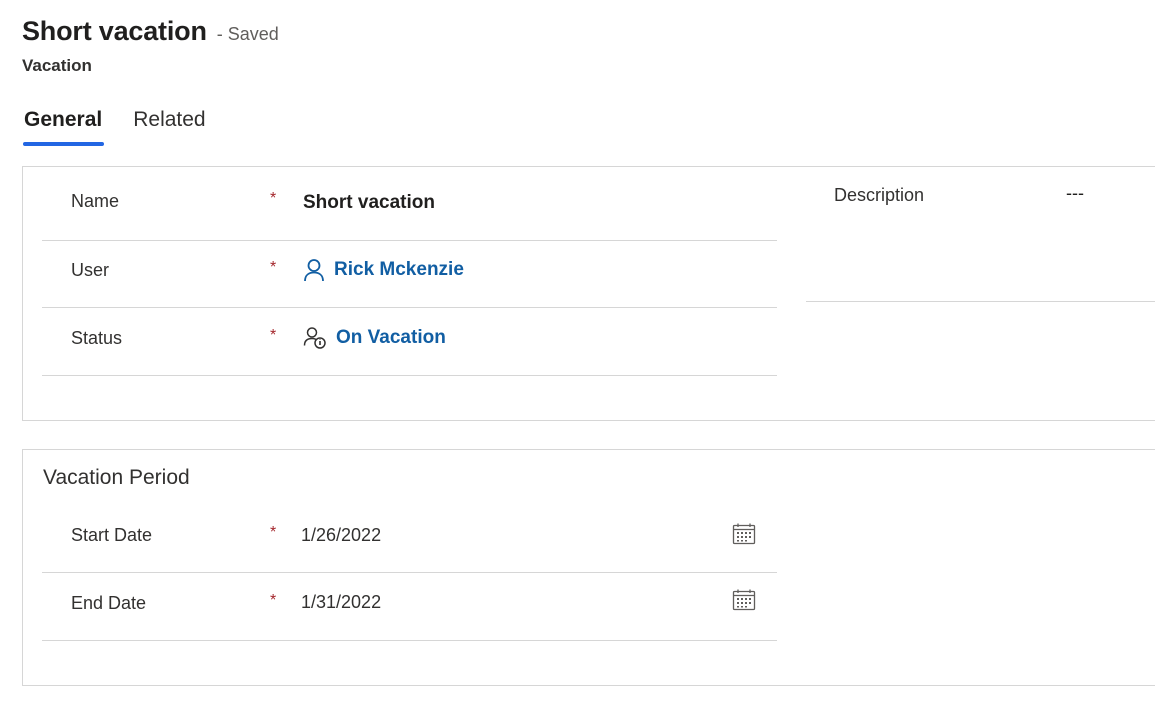 The width and height of the screenshot is (1155, 706). Describe the element at coordinates (314, 270) in the screenshot. I see `person-icon` at that location.